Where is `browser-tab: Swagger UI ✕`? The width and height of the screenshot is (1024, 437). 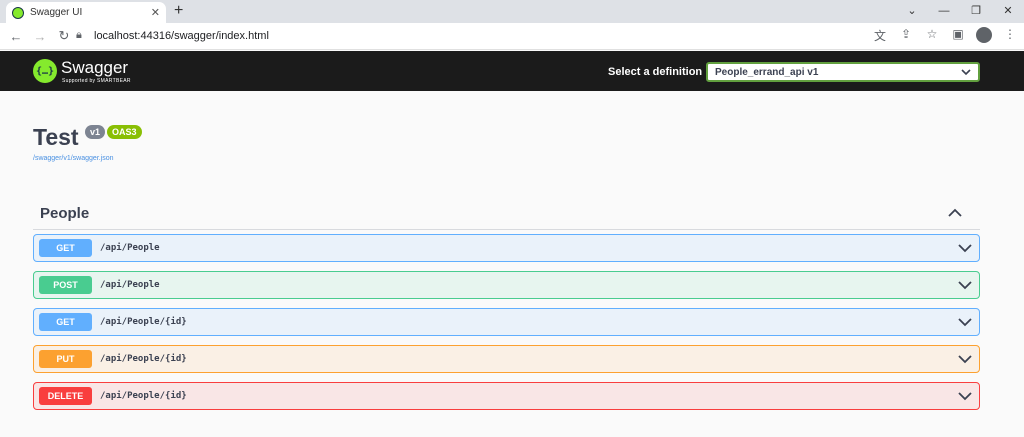 browser-tab: Swagger UI ✕ is located at coordinates (86, 12).